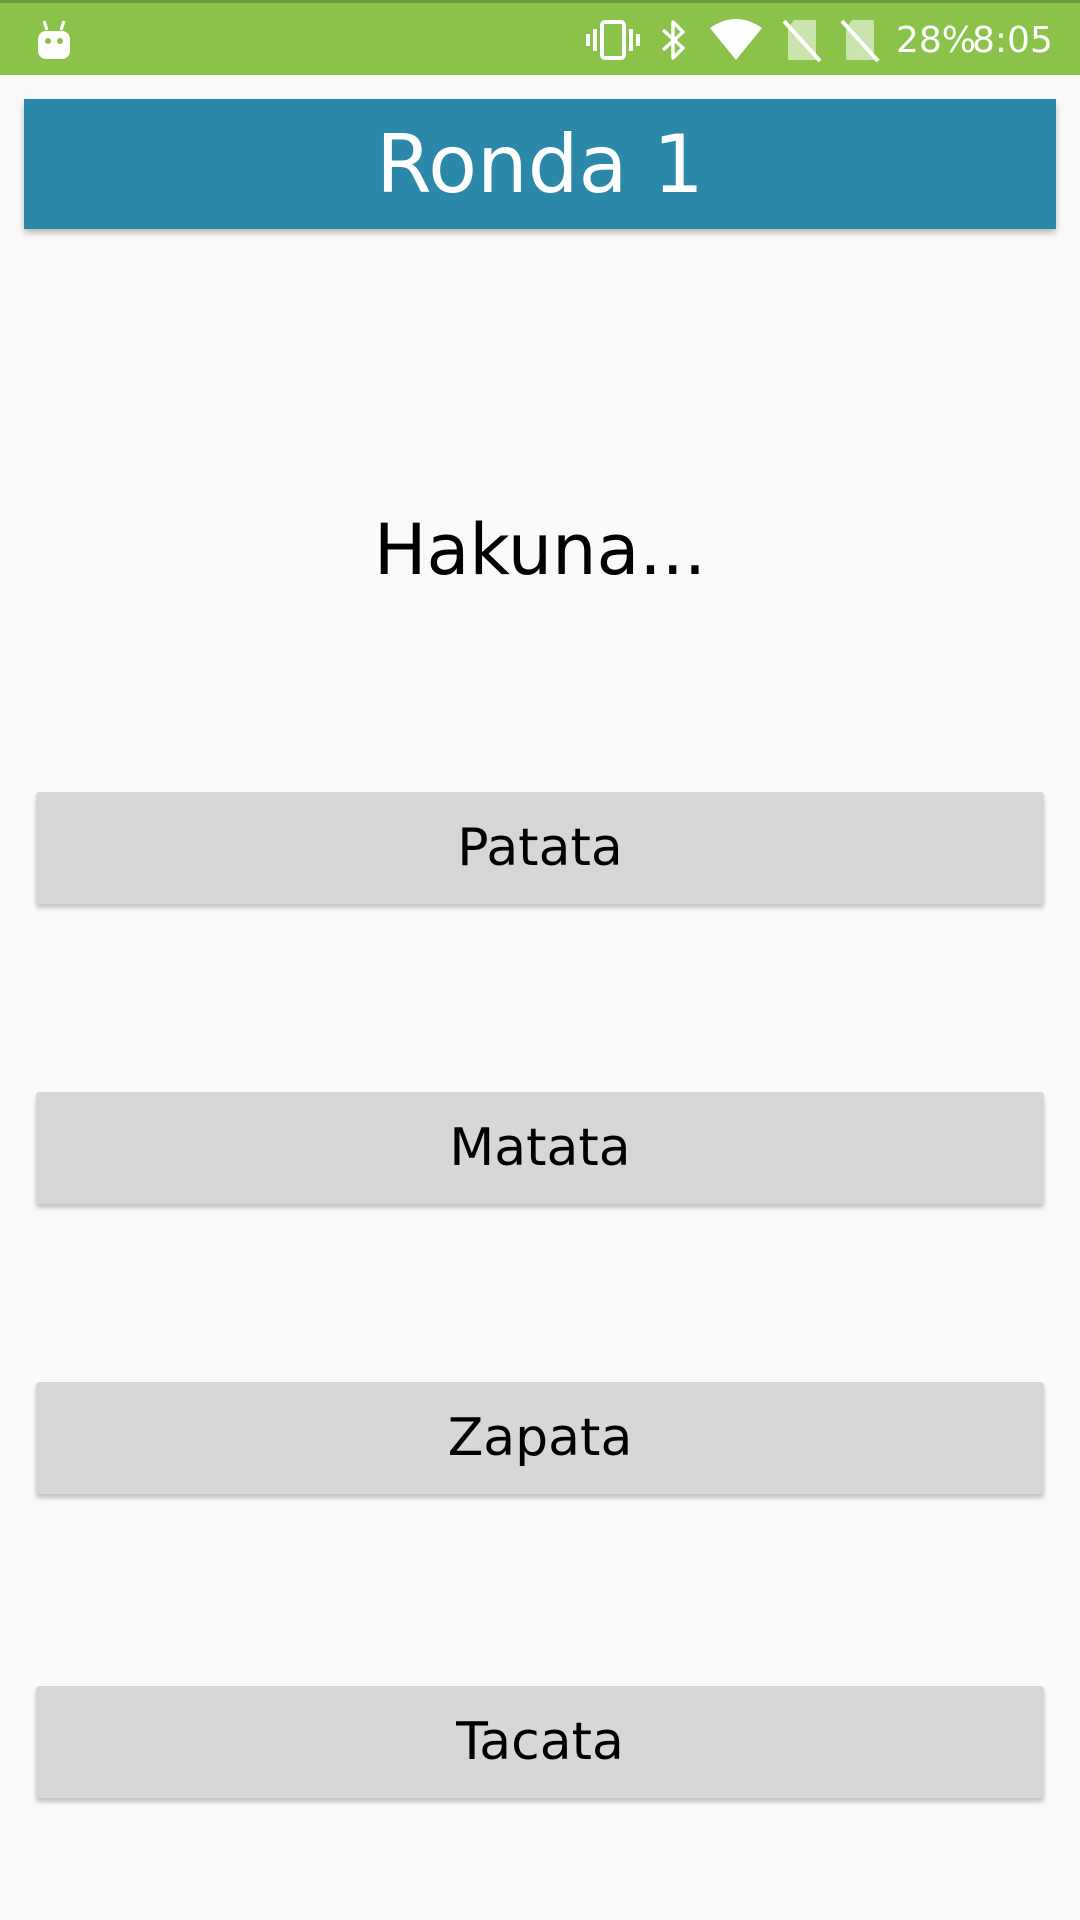  I want to click on vibrate-icon, so click(613, 40).